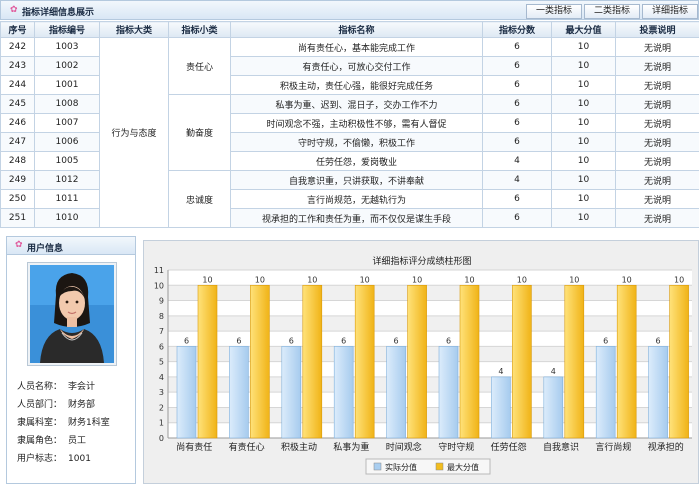  What do you see at coordinates (161, 362) in the screenshot?
I see `y-tick-label: 5` at bounding box center [161, 362].